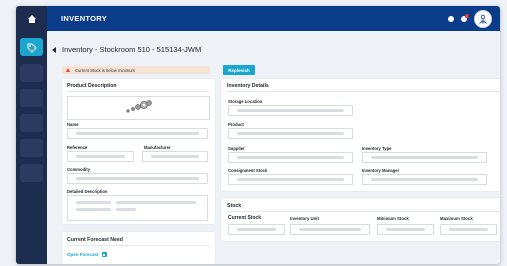  What do you see at coordinates (73, 124) in the screenshot?
I see `name-label: Name` at bounding box center [73, 124].